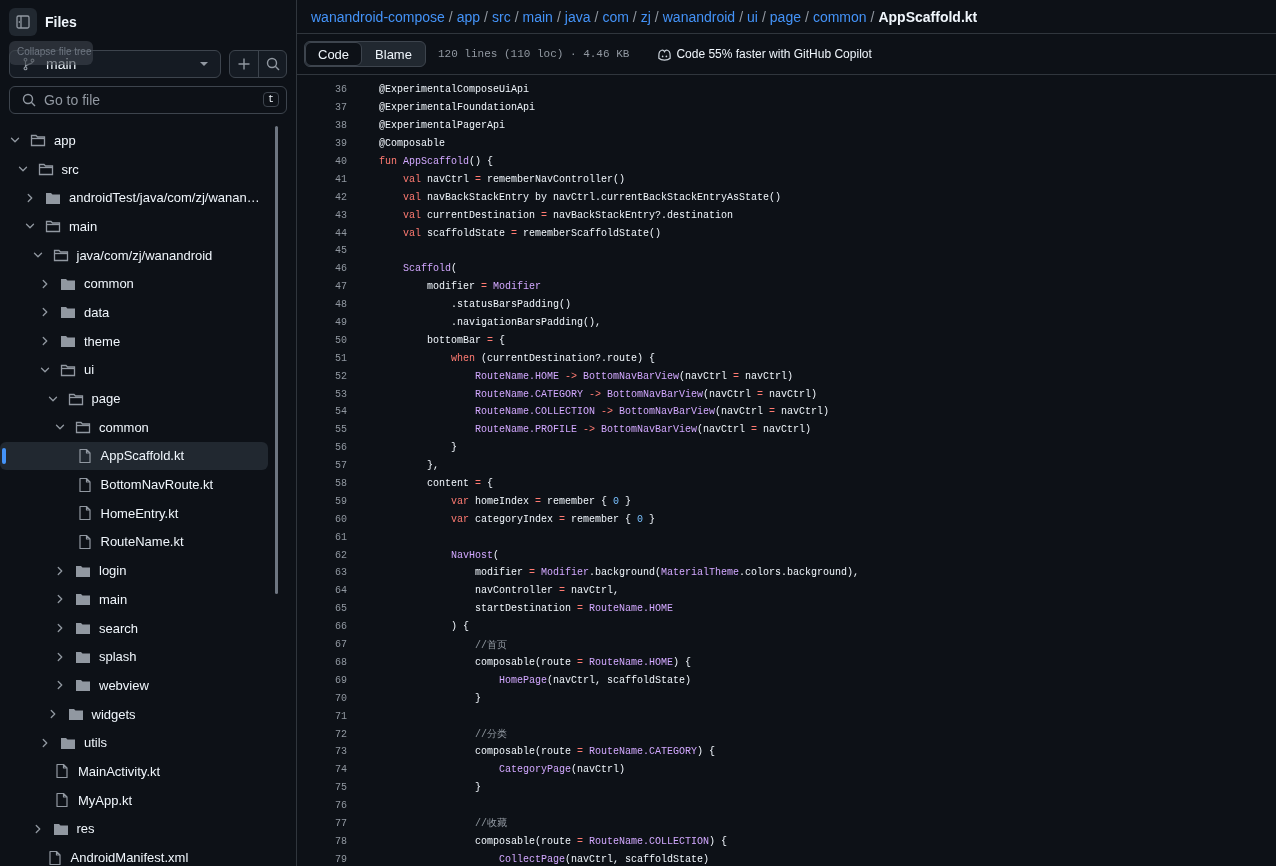 Image resolution: width=1276 pixels, height=866 pixels. I want to click on code-line: val currentDestination = navBackStackEntry?.destination, so click(568, 215).